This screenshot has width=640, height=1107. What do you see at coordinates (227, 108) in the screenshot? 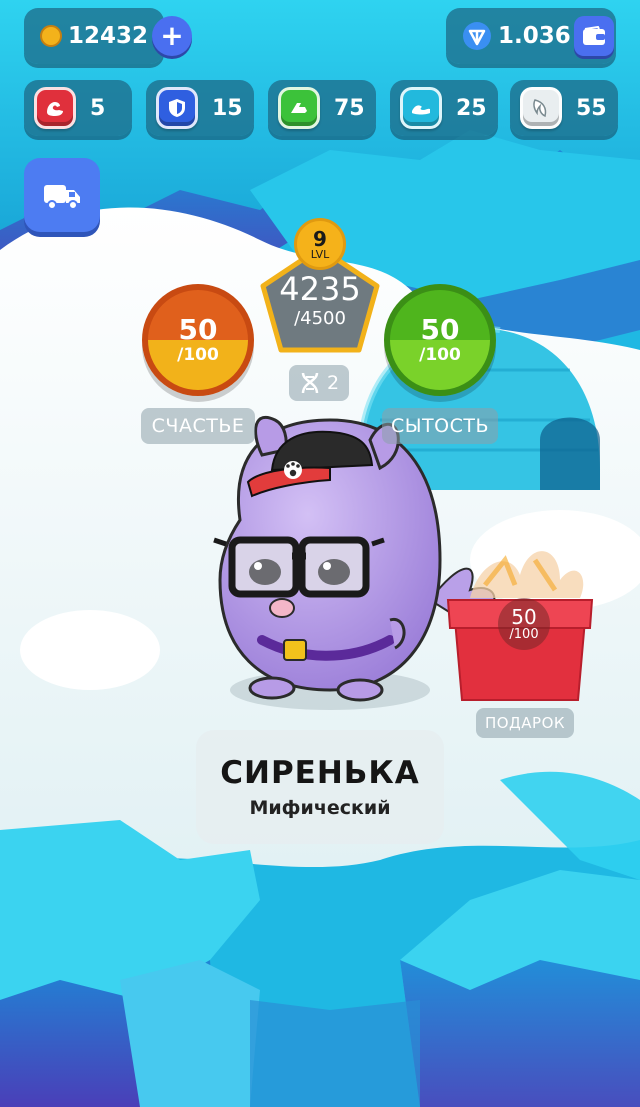
I see `stat-value: 15` at bounding box center [227, 108].